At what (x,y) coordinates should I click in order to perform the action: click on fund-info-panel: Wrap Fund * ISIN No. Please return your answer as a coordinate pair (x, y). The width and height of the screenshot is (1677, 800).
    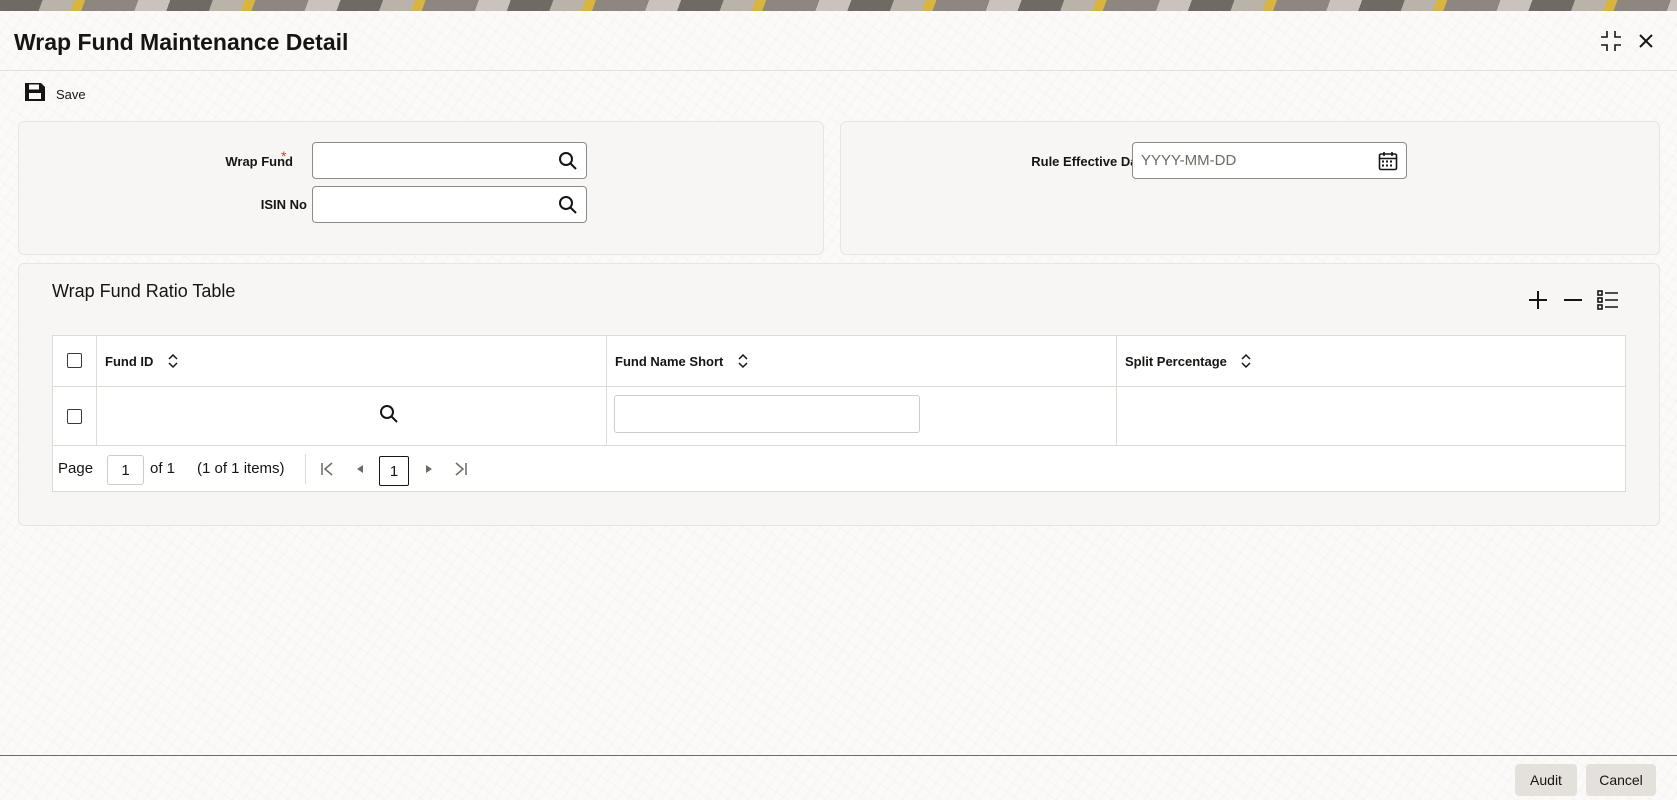
    Looking at the image, I should click on (421, 188).